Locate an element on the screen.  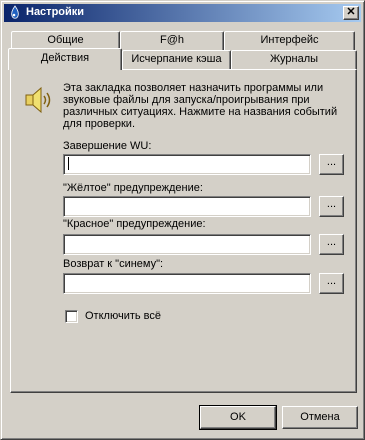
return-to-blue-input is located at coordinates (187, 283).